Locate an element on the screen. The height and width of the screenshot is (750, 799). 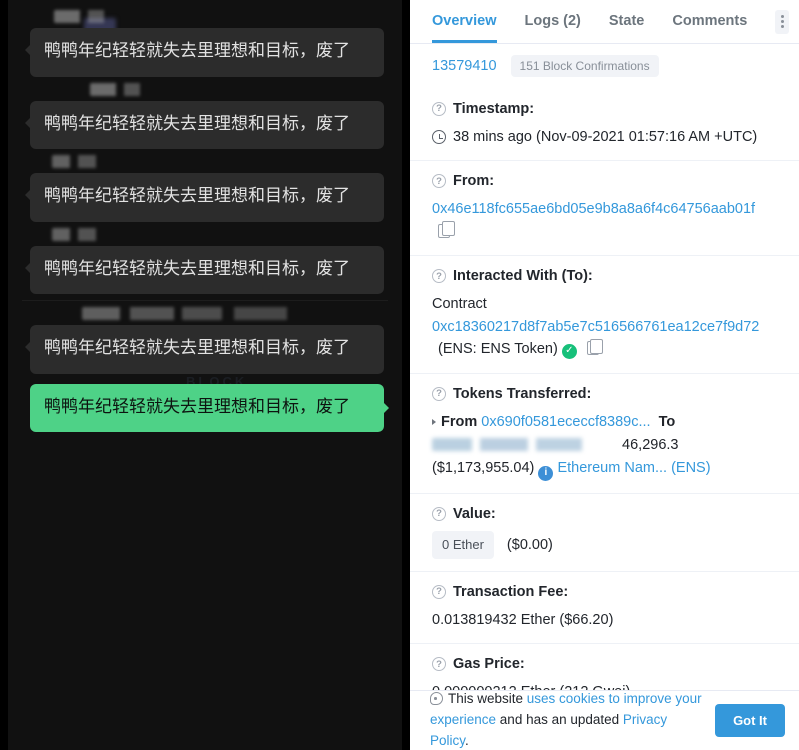
transaction-fee-label: Transaction Fee: is located at coordinates (511, 591).